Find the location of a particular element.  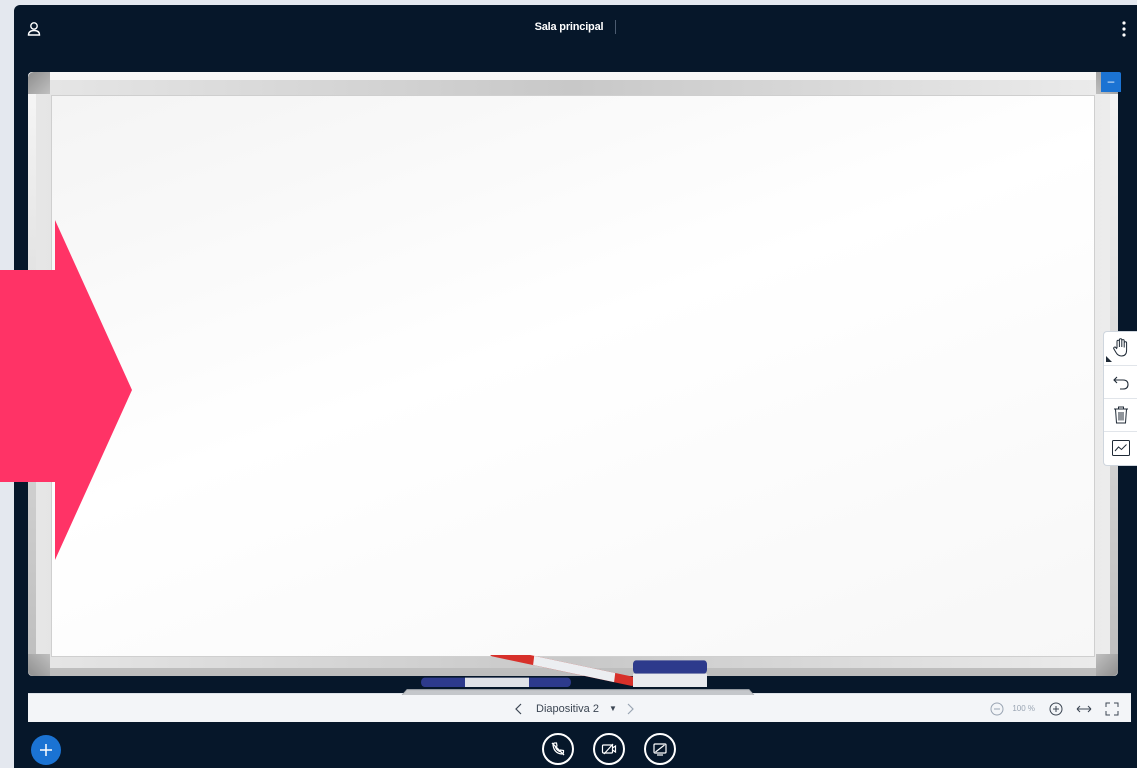

marker-tray is located at coordinates (578, 675).